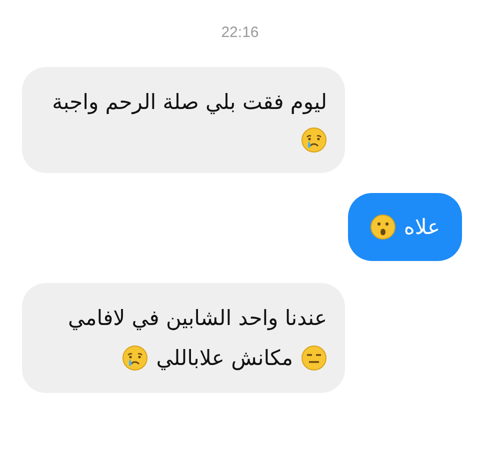  I want to click on message-time: 22:16, so click(240, 33).